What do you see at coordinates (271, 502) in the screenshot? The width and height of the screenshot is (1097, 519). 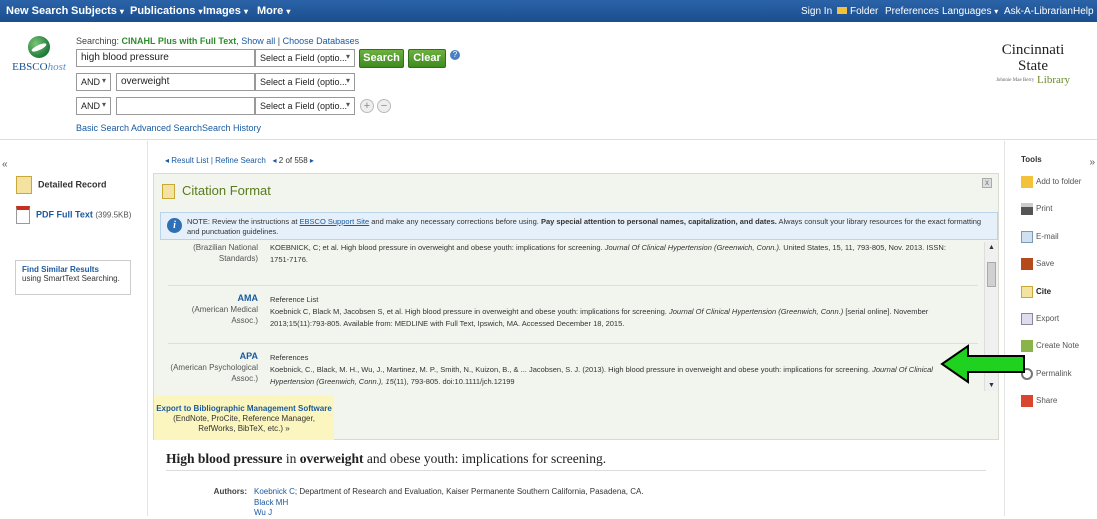 I see `author-link: Black MH` at bounding box center [271, 502].